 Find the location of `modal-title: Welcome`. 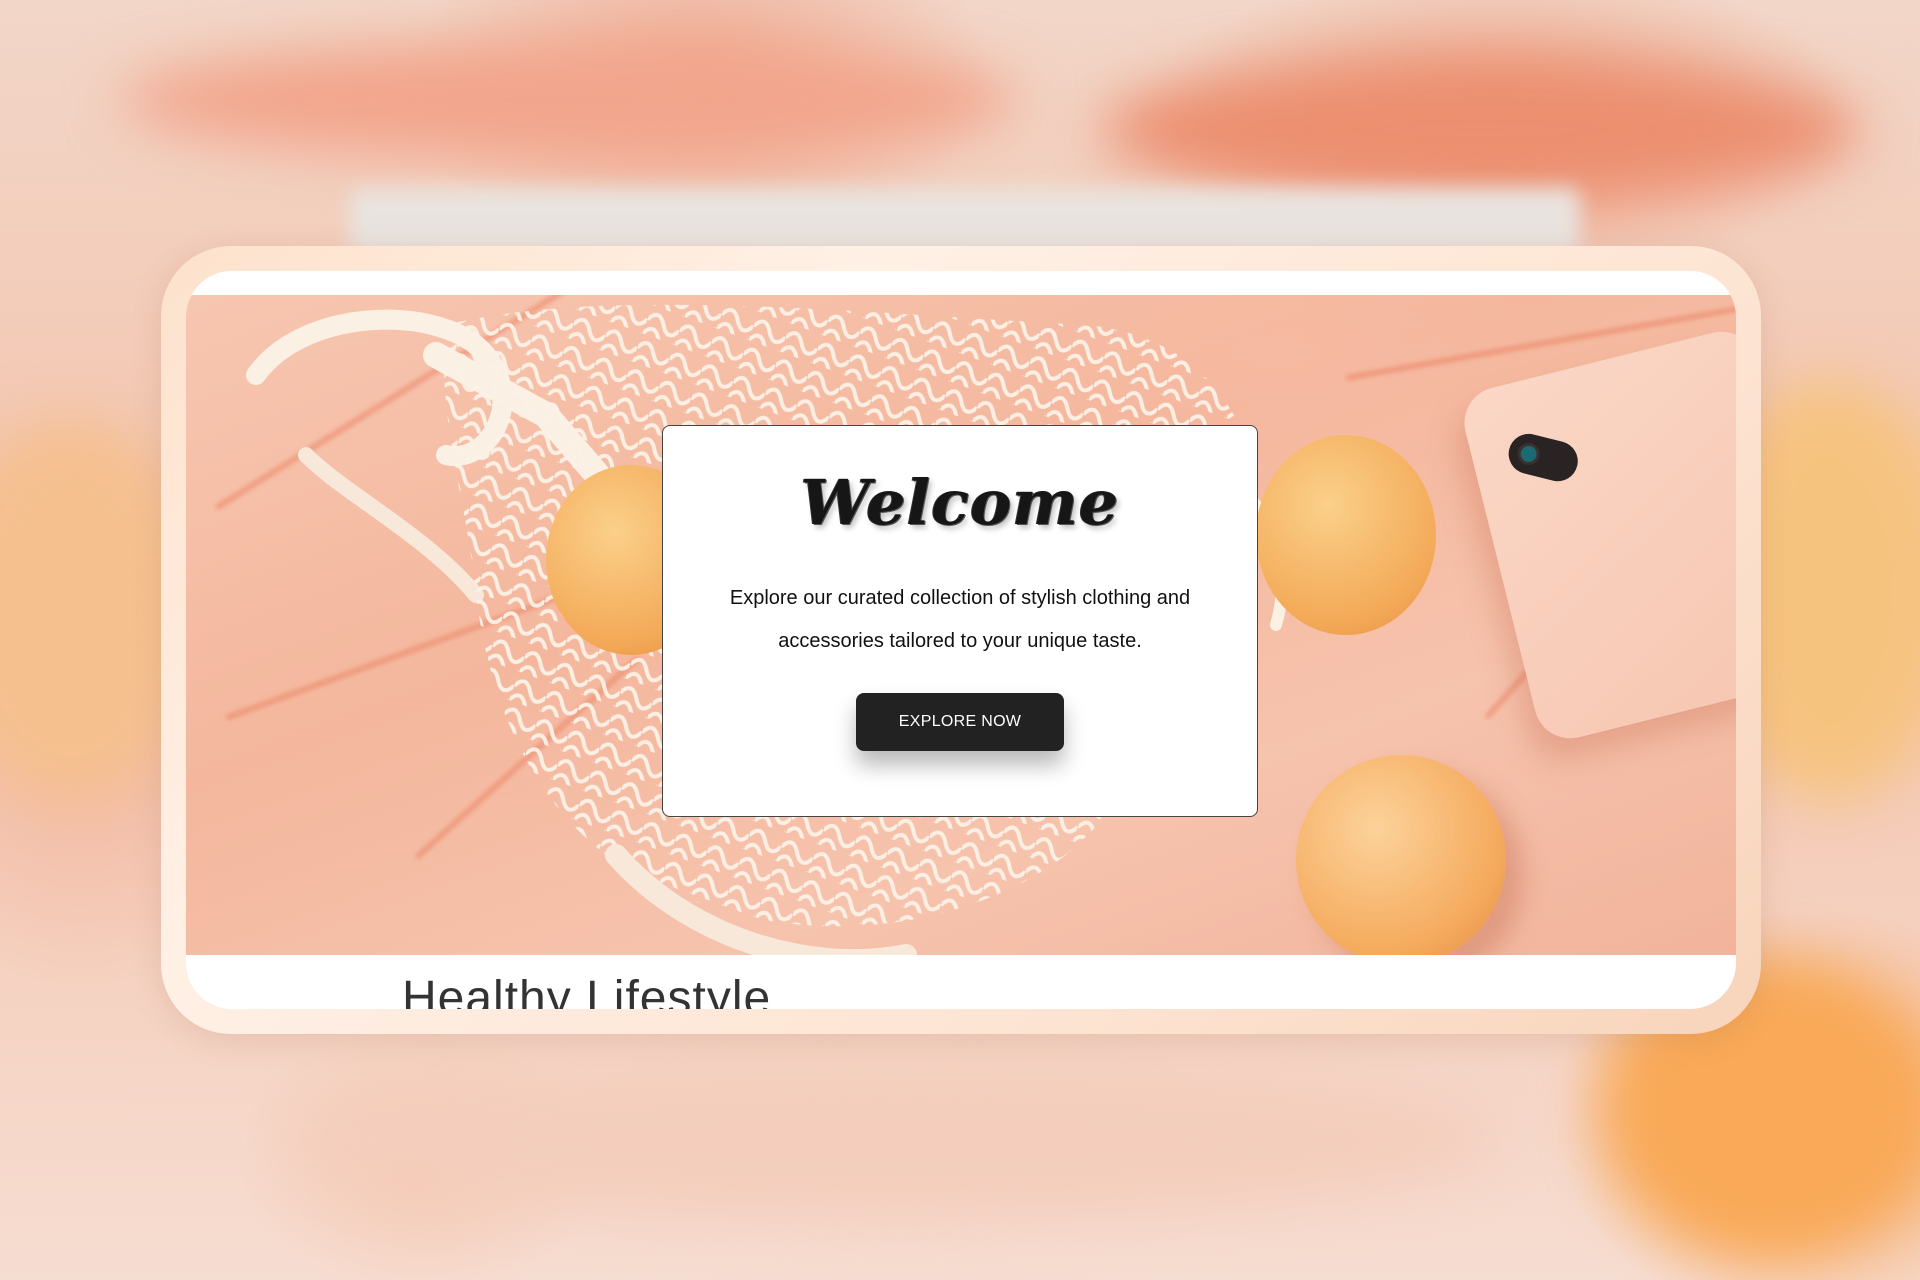

modal-title: Welcome is located at coordinates (960, 502).